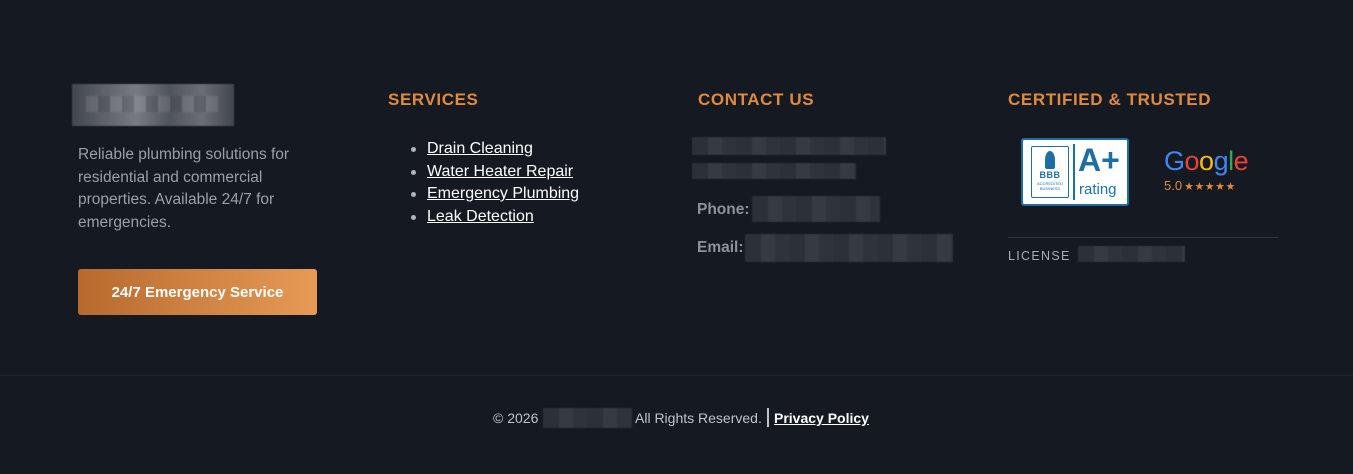 Image resolution: width=1353 pixels, height=474 pixels. What do you see at coordinates (723, 209) in the screenshot?
I see `phone-label: Phone:` at bounding box center [723, 209].